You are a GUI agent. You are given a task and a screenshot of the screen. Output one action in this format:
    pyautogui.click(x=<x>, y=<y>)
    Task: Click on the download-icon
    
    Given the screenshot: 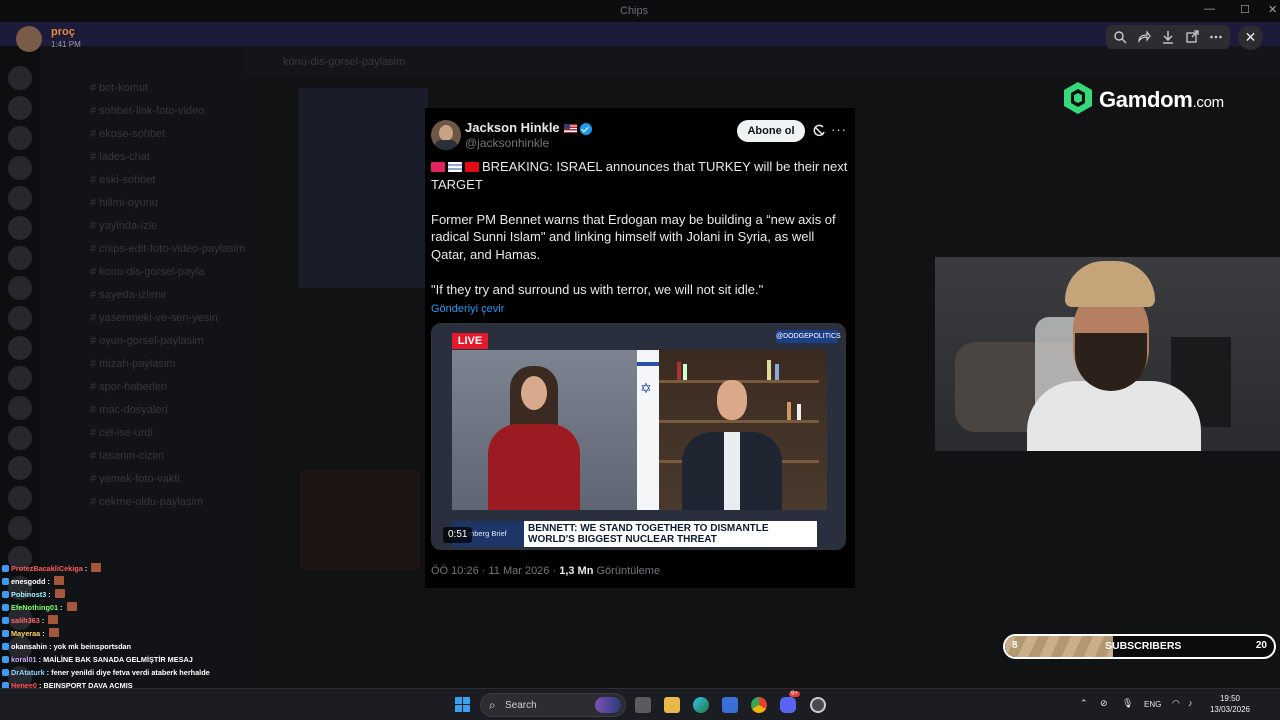 What is the action you would take?
    pyautogui.click(x=1168, y=37)
    